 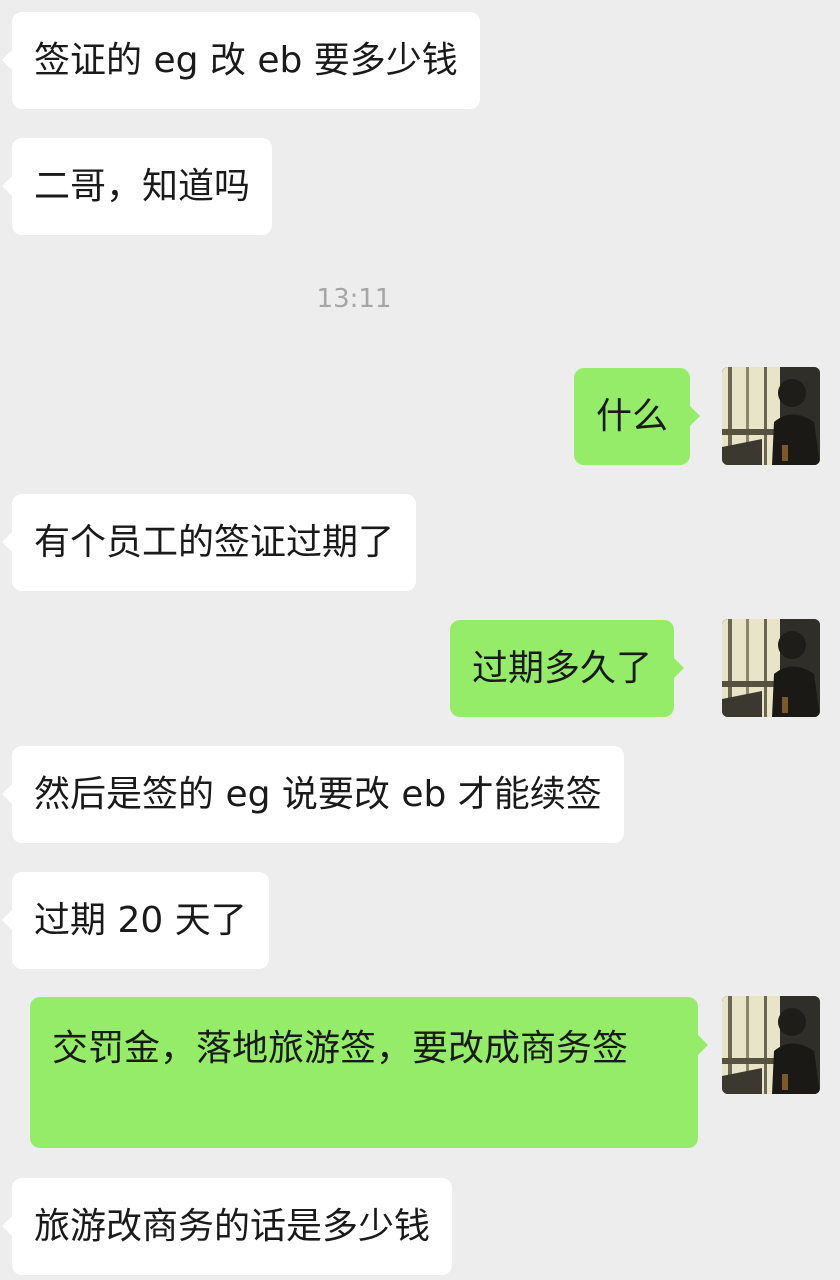 I want to click on message-bubble-incoming: 旅游改商务的话是多少钱, so click(x=227, y=1226).